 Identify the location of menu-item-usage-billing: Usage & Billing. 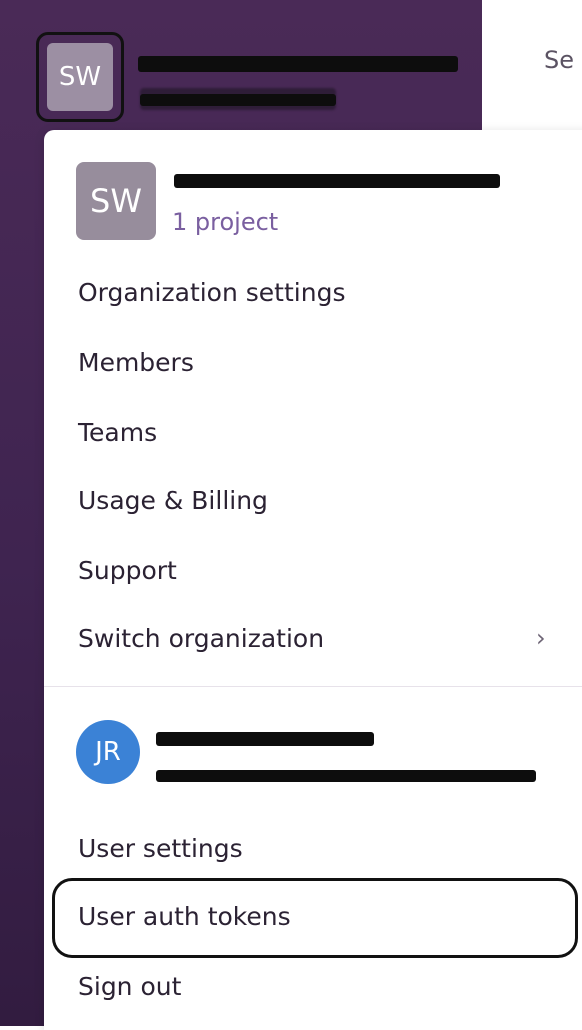
(173, 500).